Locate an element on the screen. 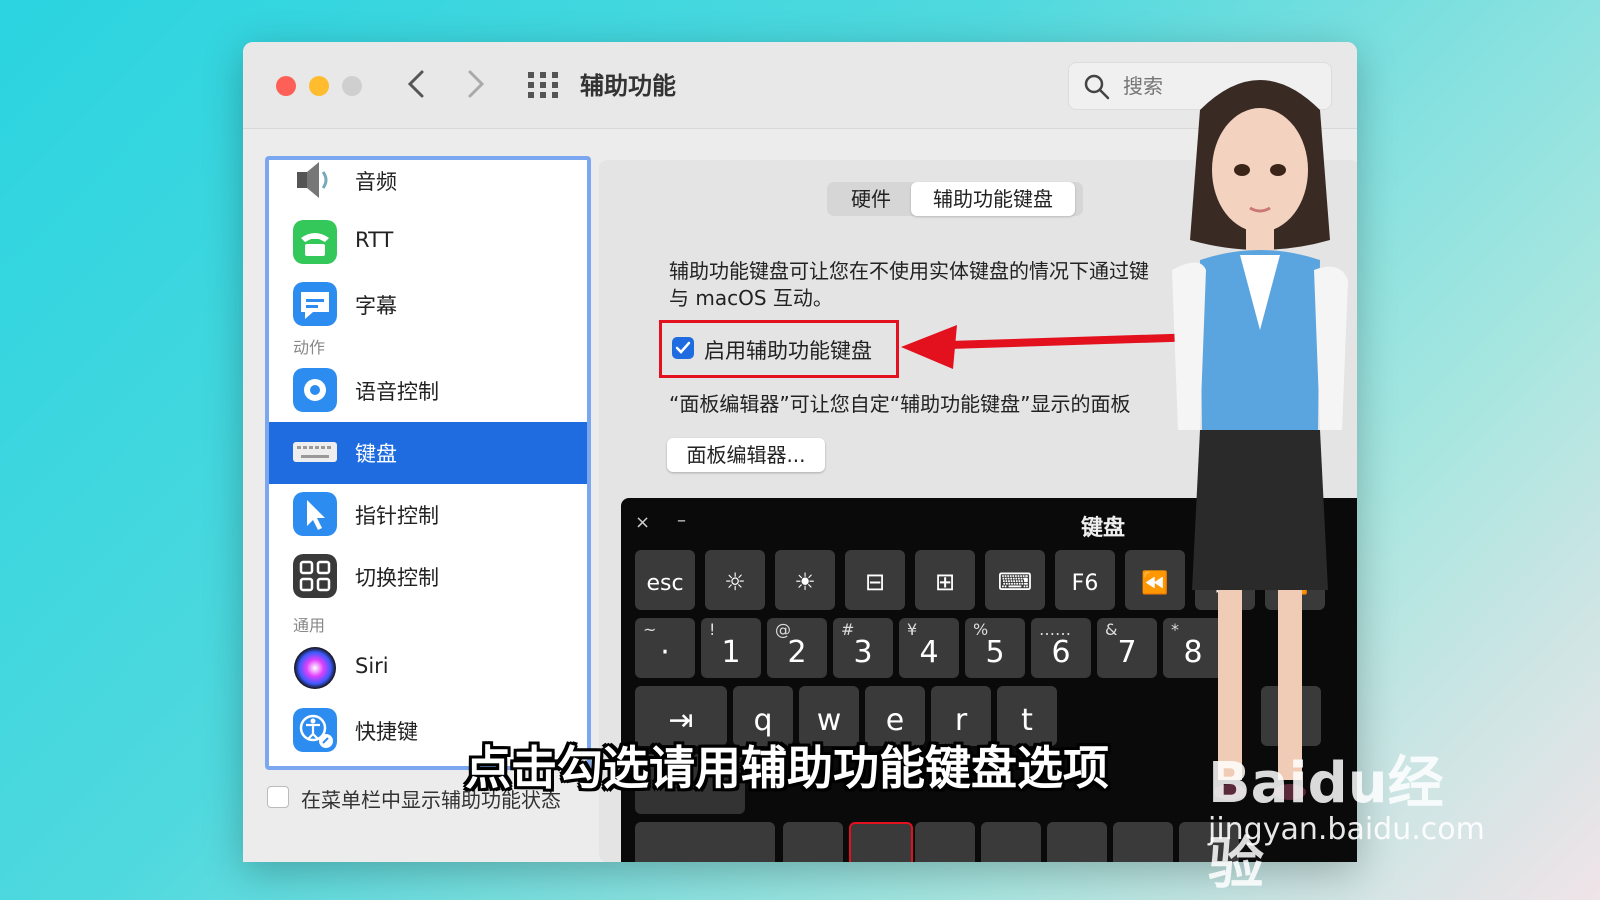 Image resolution: width=1600 pixels, height=900 pixels. key-5: % 5 is located at coordinates (995, 648).